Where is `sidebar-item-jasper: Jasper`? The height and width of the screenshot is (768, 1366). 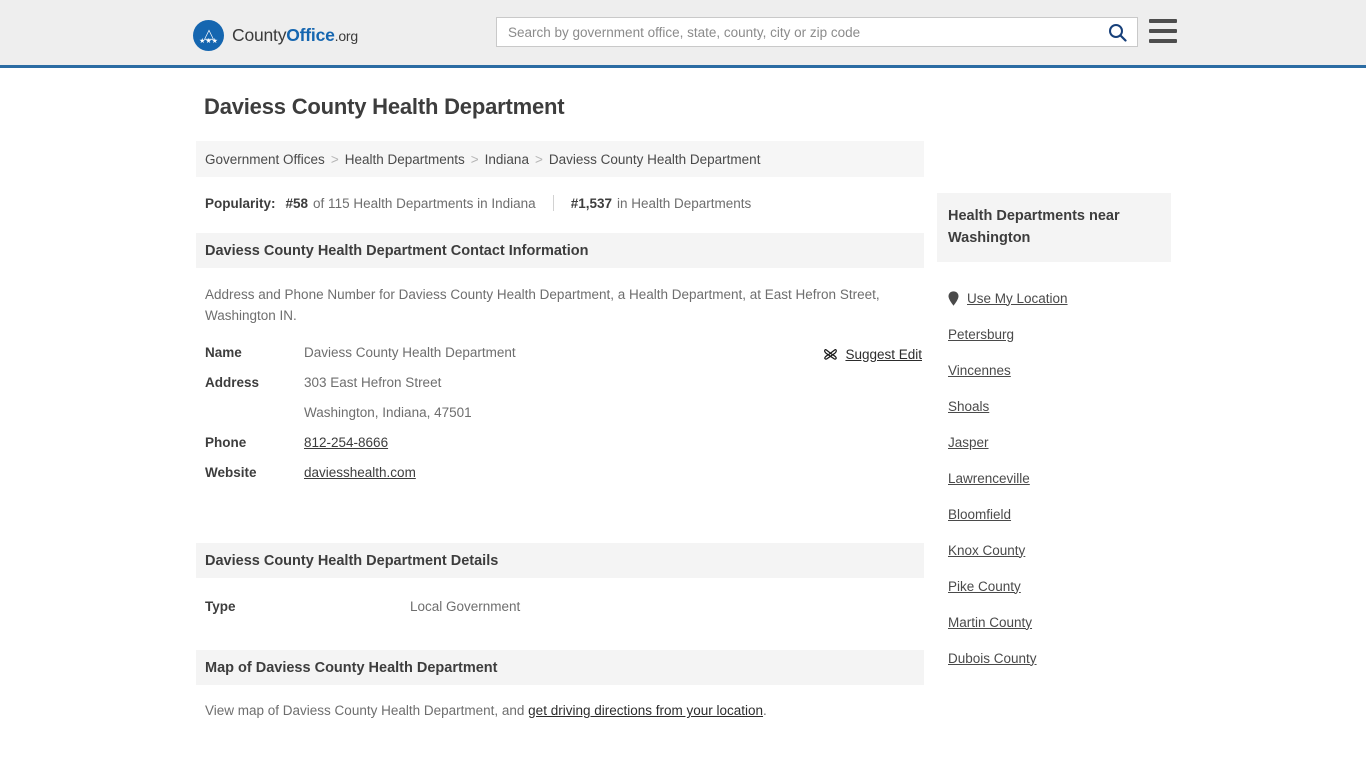 sidebar-item-jasper: Jasper is located at coordinates (1059, 442).